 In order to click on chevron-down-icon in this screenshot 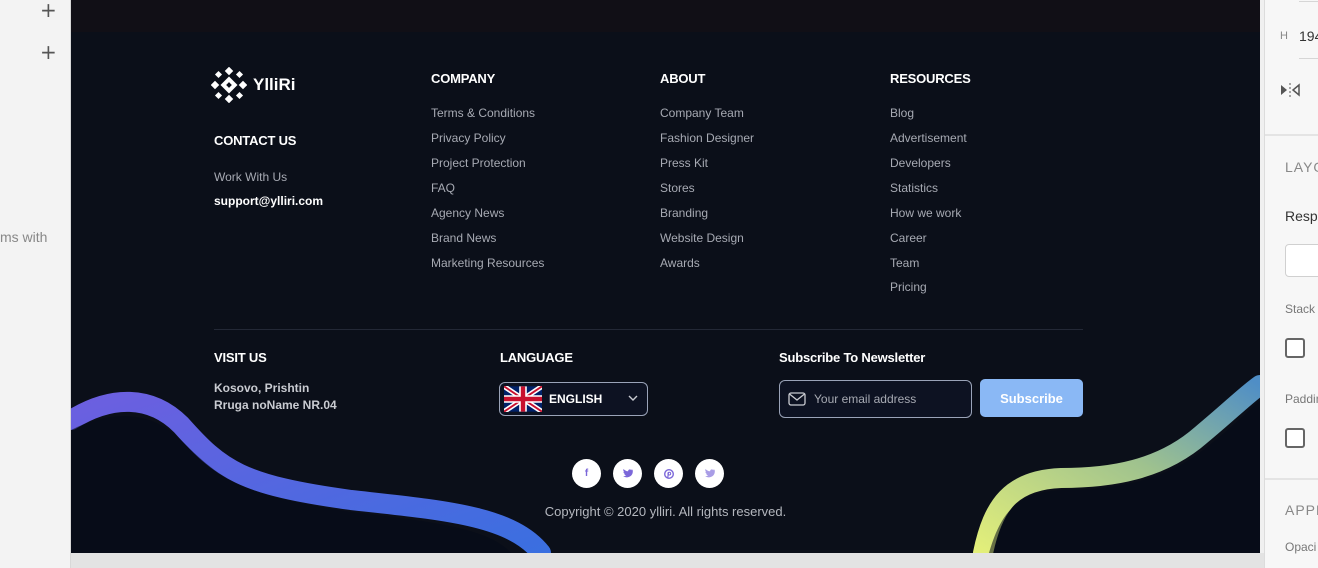, I will do `click(633, 398)`.